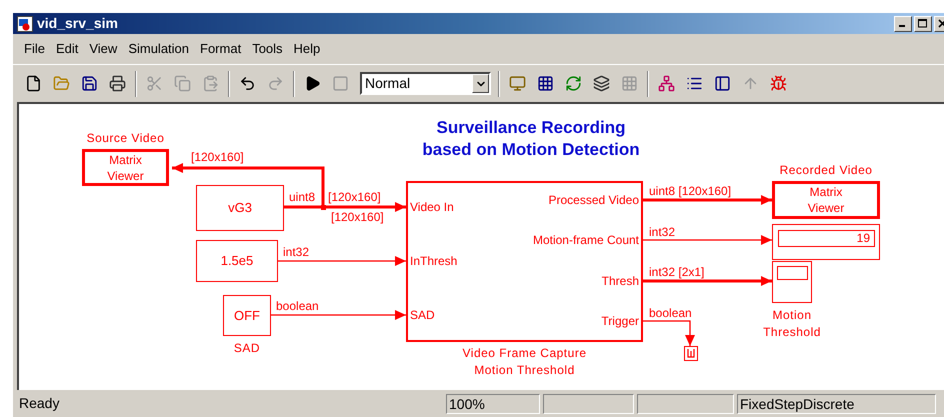 This screenshot has width=944, height=417. I want to click on maximize-icon, so click(923, 23).